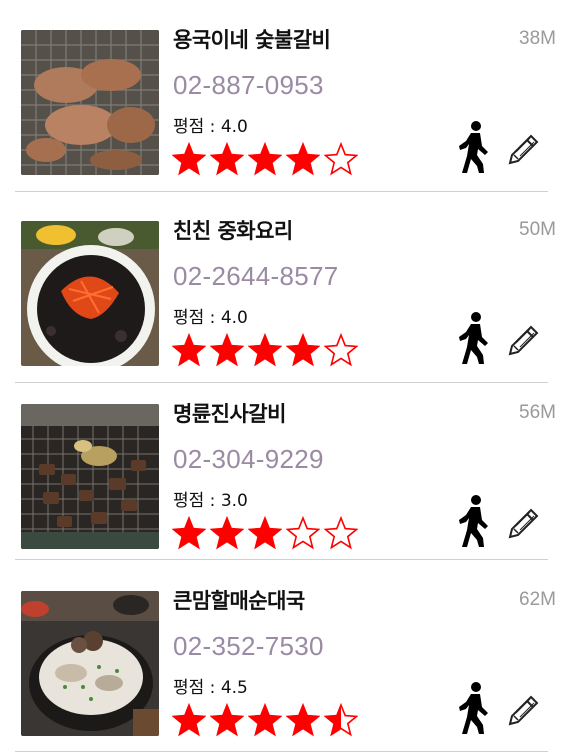 Image resolution: width=570 pixels, height=755 pixels. Describe the element at coordinates (341, 720) in the screenshot. I see `star-half-icon` at that location.